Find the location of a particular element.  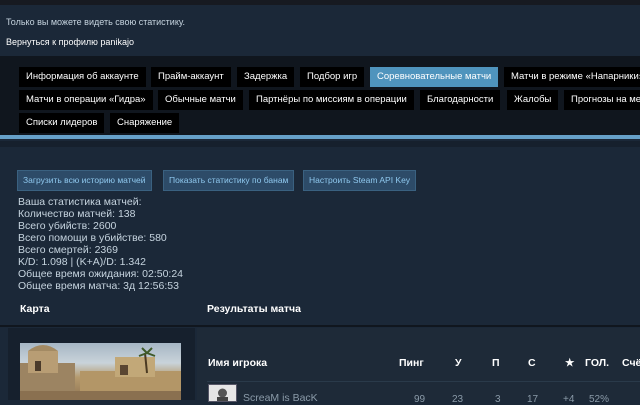

stat-wait-time: Общее время ожидания: 02:50:24 is located at coordinates (101, 274).